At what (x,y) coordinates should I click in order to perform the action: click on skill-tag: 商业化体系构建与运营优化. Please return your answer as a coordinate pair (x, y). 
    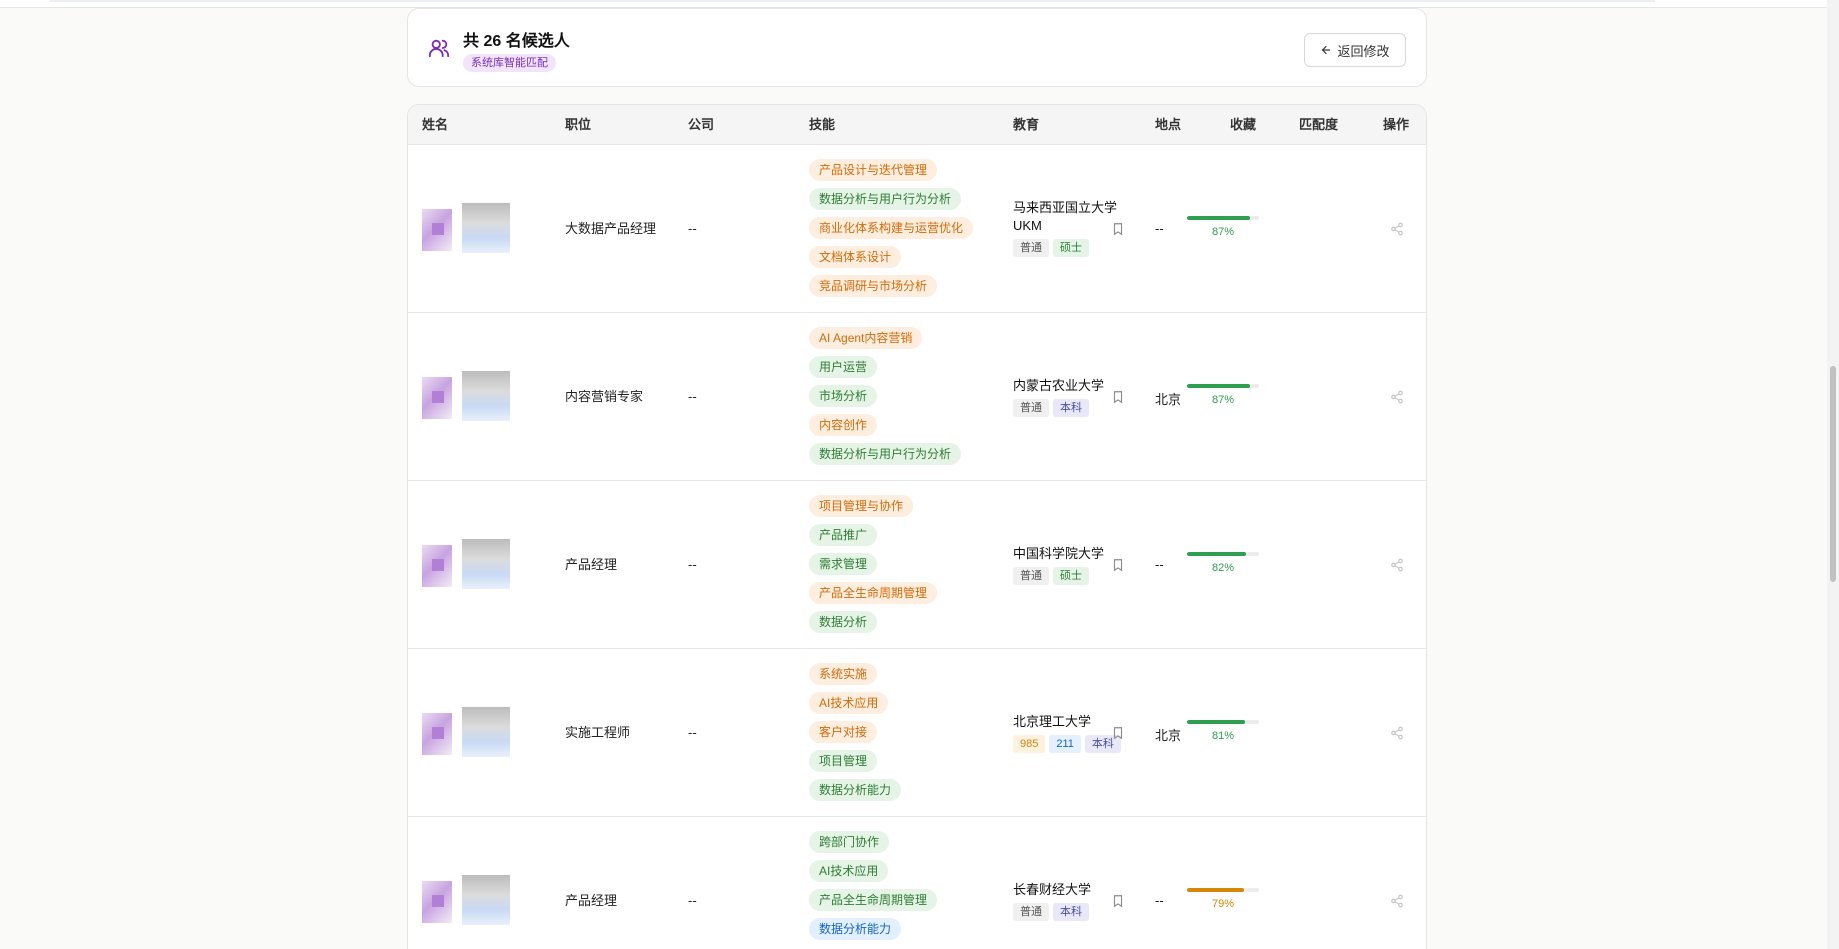
    Looking at the image, I should click on (891, 228).